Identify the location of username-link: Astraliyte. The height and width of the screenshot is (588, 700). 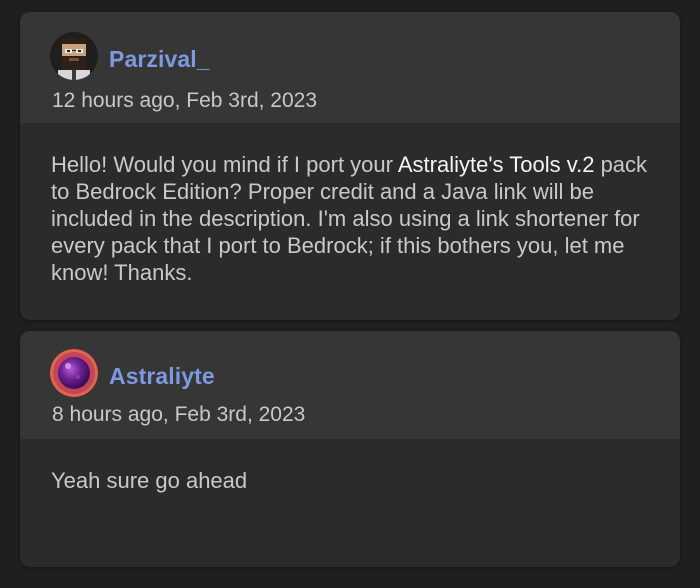
(162, 376).